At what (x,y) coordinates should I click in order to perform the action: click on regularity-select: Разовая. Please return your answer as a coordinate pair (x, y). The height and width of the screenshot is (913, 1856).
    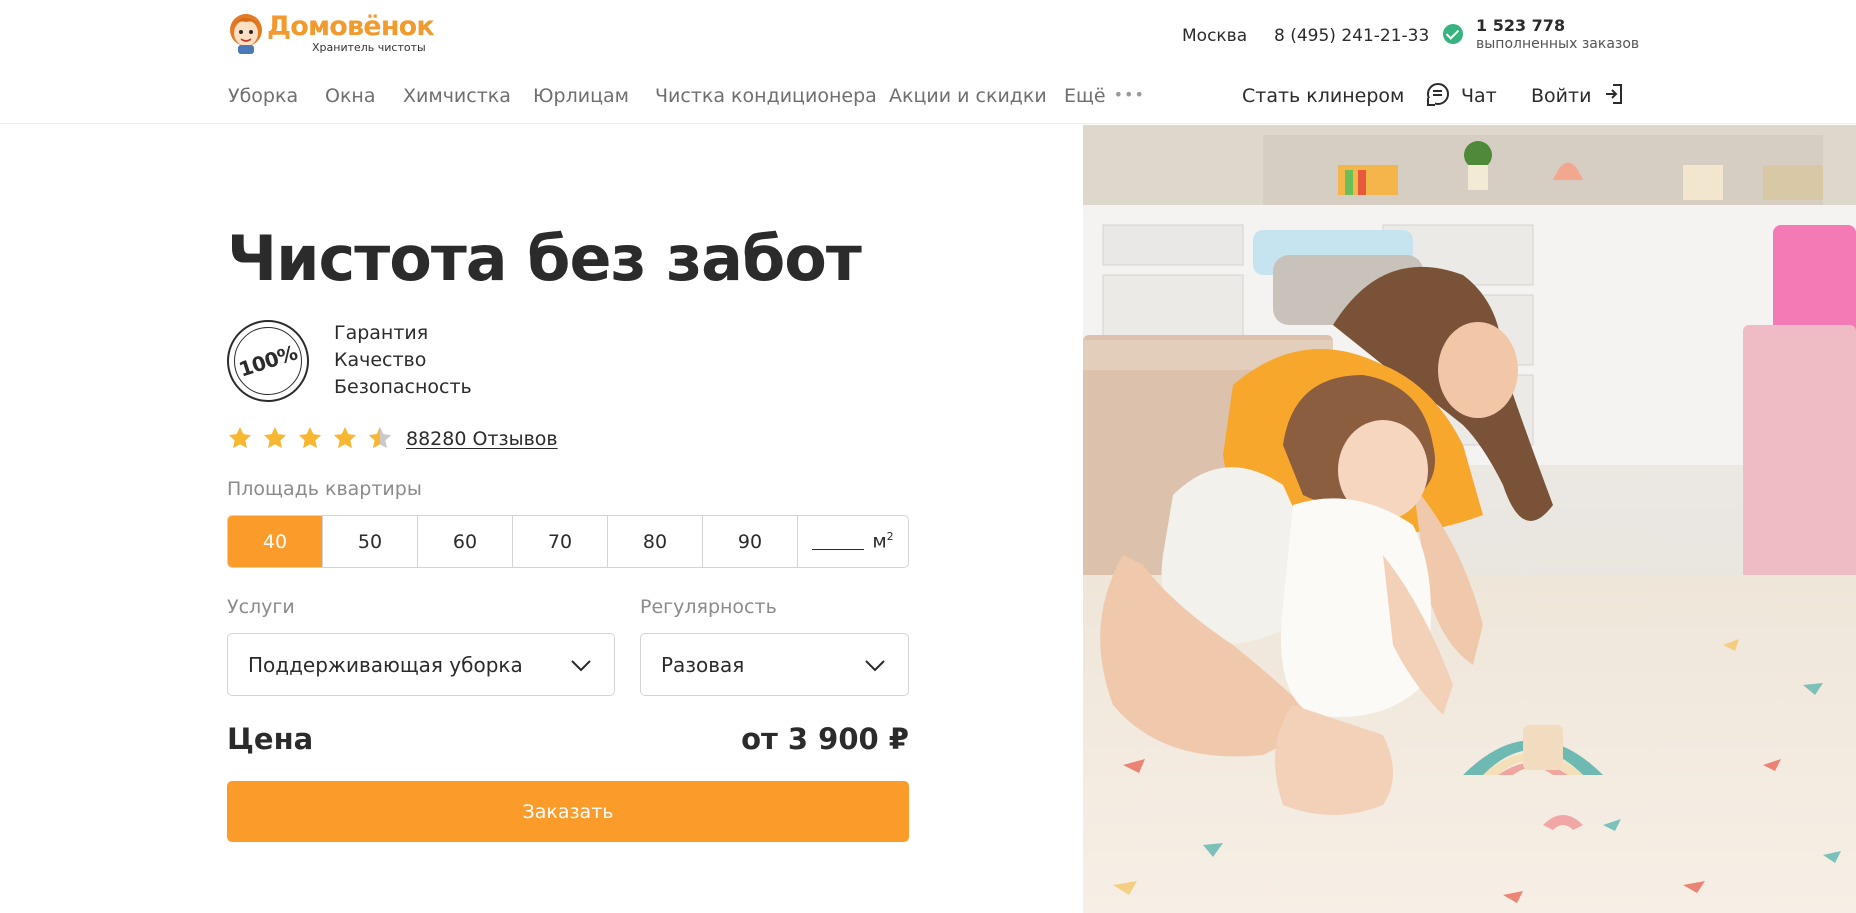
    Looking at the image, I should click on (774, 664).